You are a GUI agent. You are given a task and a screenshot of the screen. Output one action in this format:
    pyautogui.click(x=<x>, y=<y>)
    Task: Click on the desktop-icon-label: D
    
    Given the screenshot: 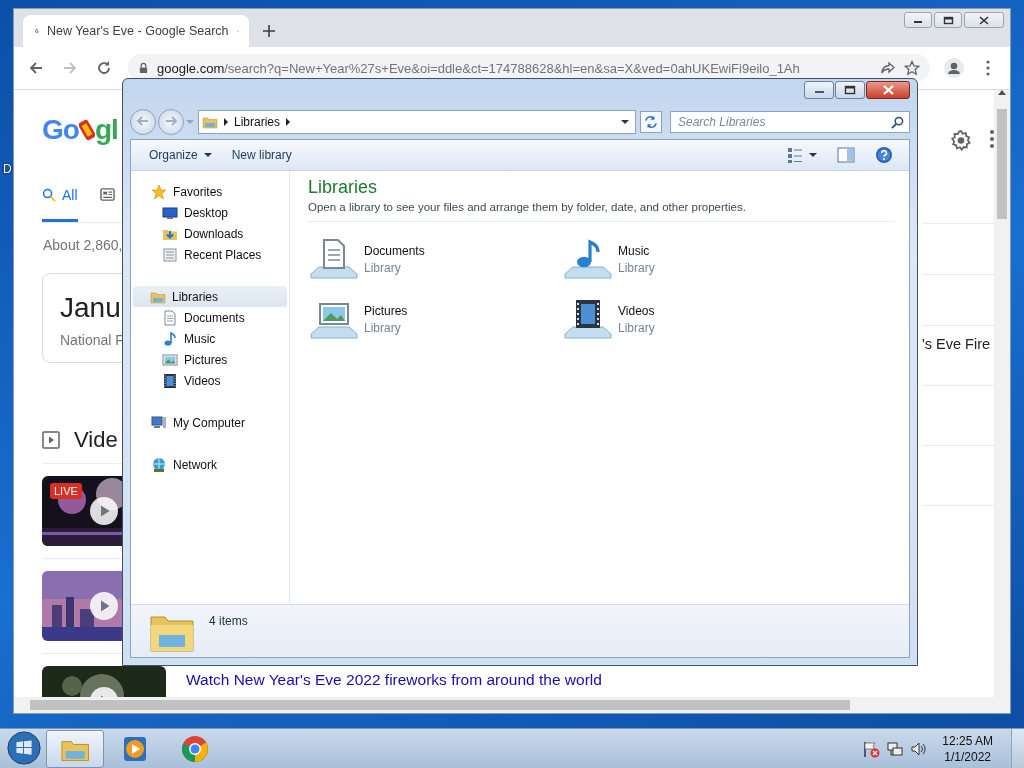 What is the action you would take?
    pyautogui.click(x=7, y=169)
    